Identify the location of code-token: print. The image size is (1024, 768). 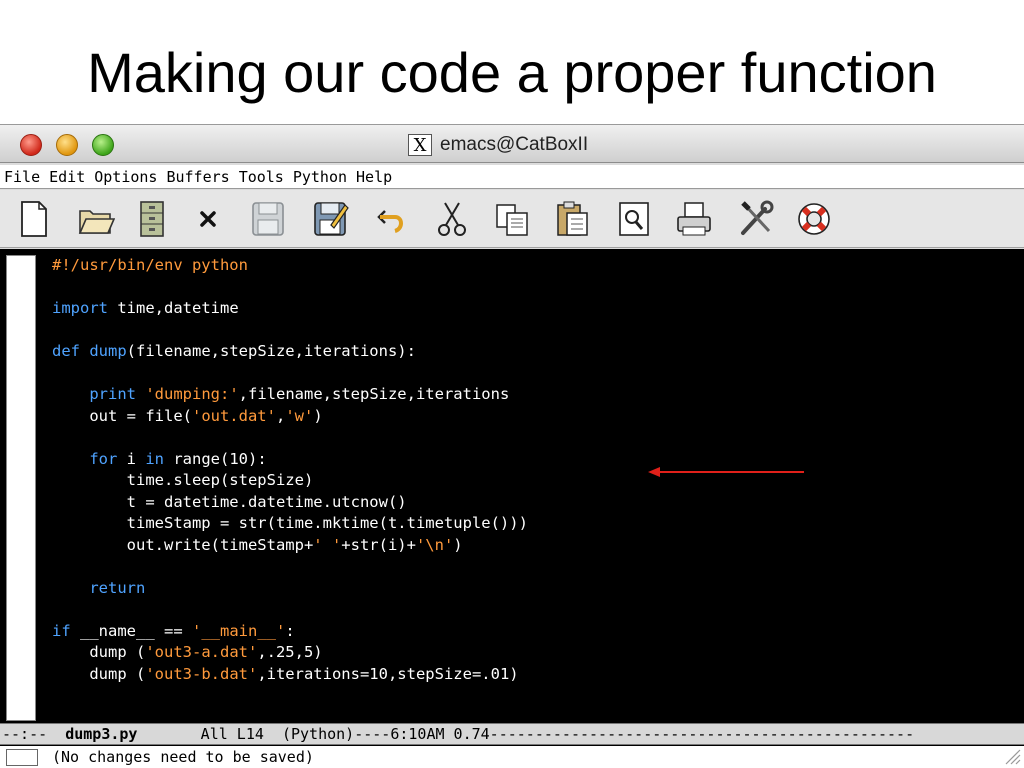
(112, 394).